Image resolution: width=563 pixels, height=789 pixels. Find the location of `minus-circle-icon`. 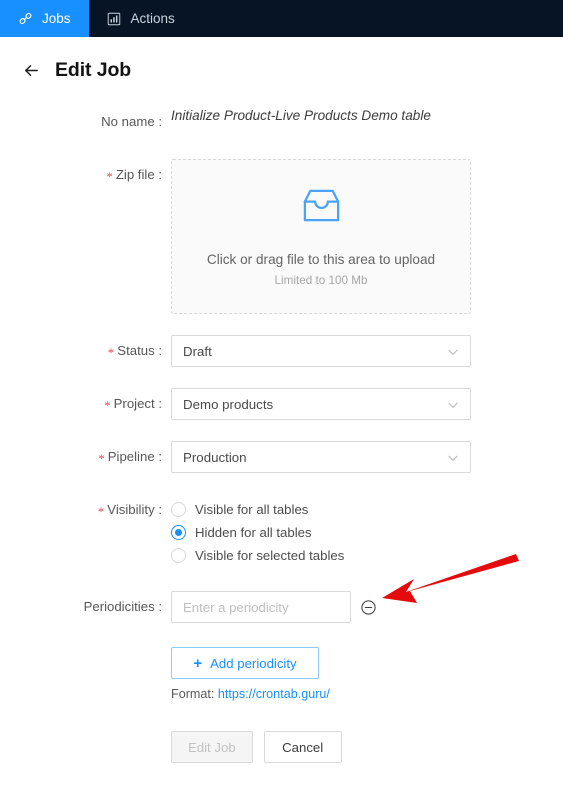

minus-circle-icon is located at coordinates (368, 607).